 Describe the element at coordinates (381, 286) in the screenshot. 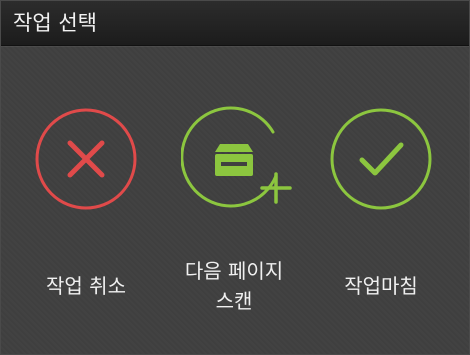

I see `finish-job-label: 작업마침` at that location.